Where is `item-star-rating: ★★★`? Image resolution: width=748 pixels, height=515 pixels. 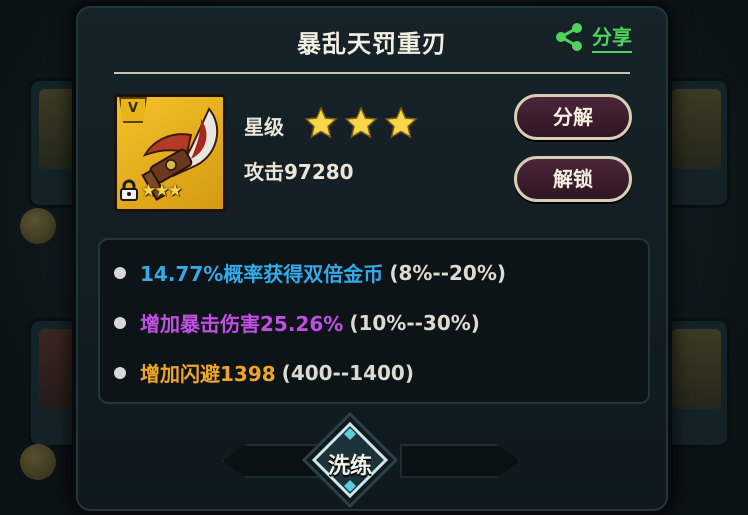 item-star-rating: ★★★ is located at coordinates (162, 191).